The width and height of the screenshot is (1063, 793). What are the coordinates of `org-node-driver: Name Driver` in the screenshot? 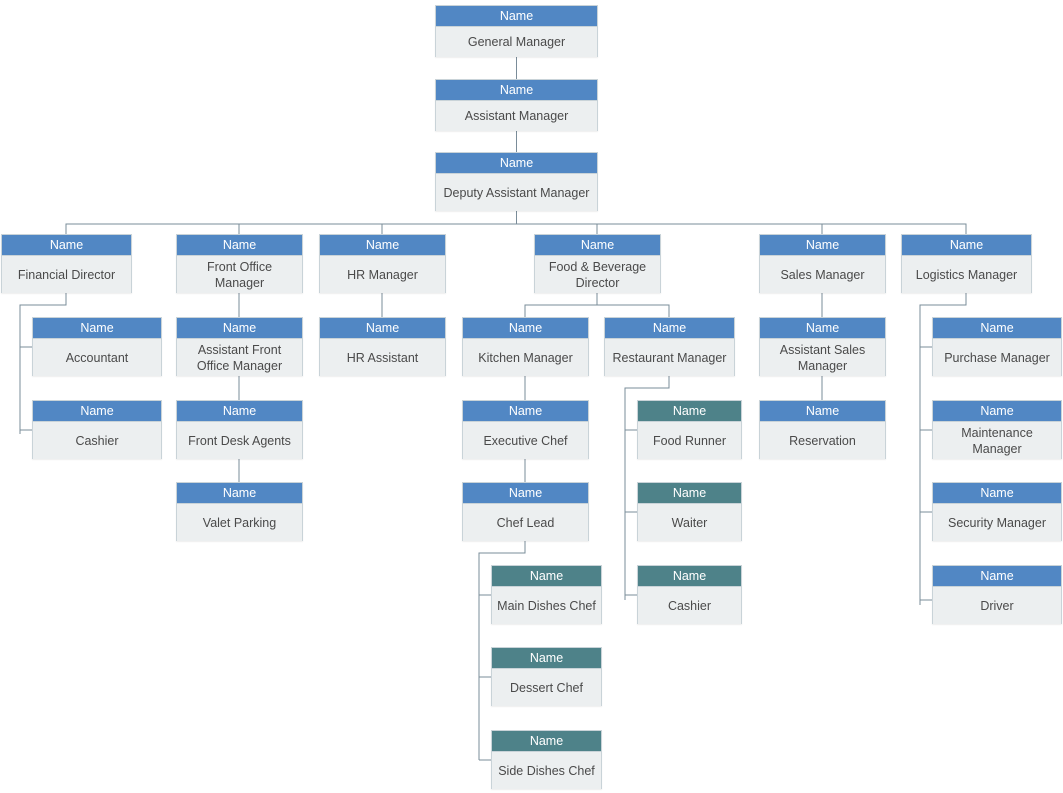 It's located at (997, 594).